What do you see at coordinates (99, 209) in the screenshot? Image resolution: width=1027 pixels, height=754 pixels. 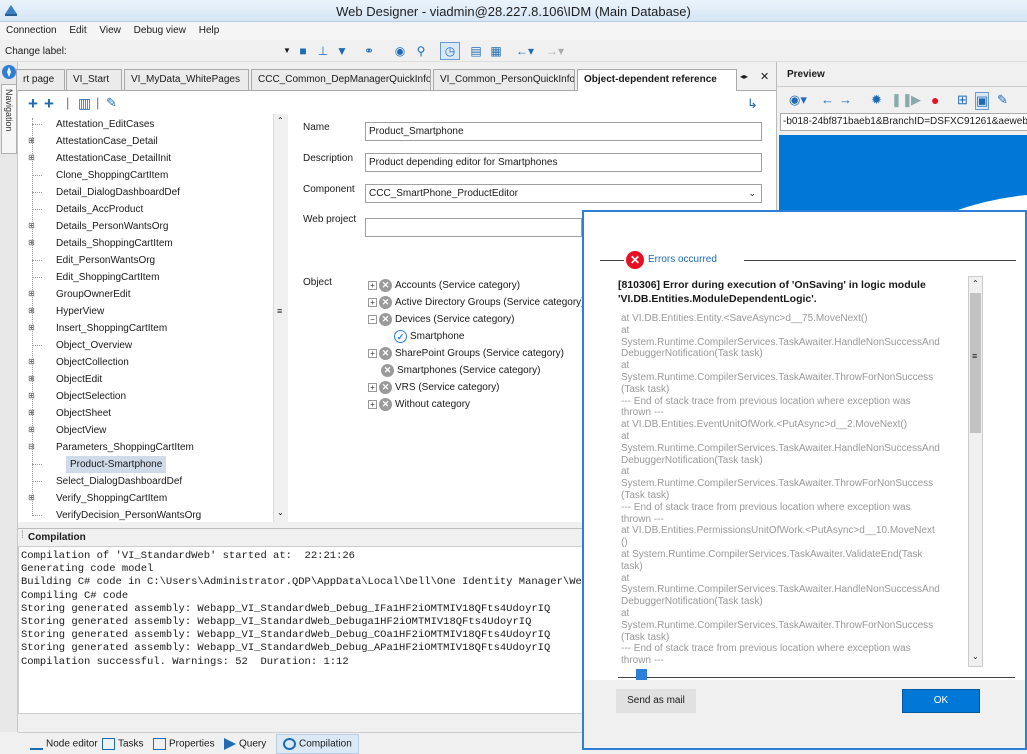 I see `tree-item: Details_AccProduct` at bounding box center [99, 209].